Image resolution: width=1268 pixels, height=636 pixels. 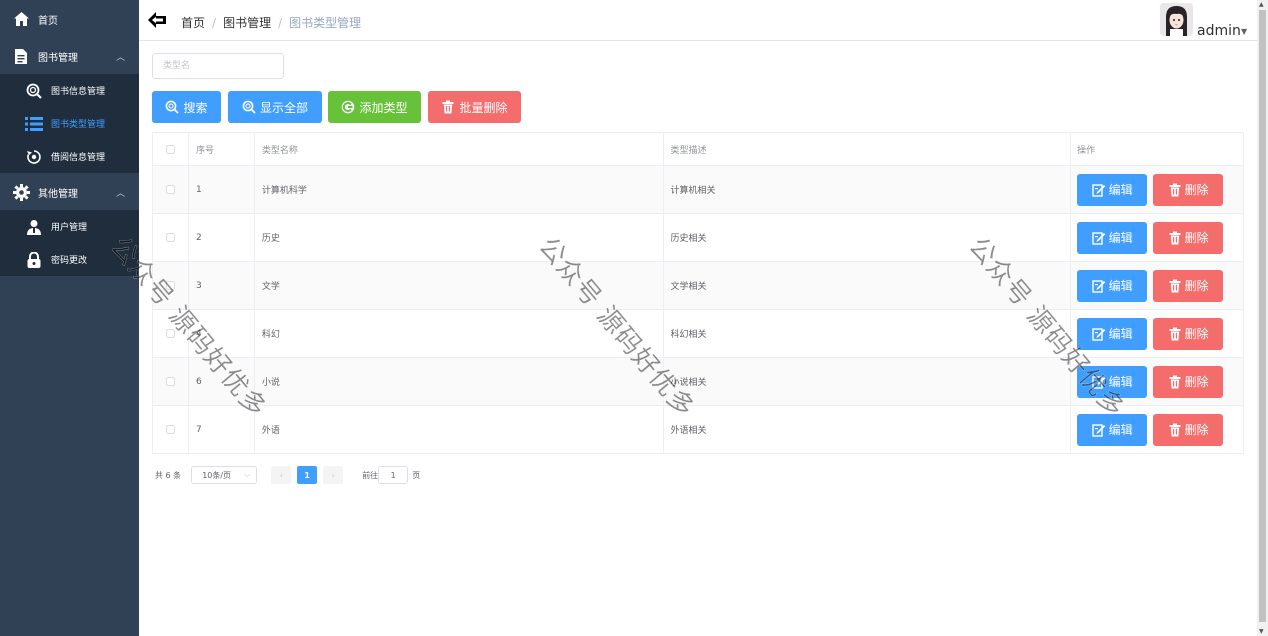 What do you see at coordinates (698, 286) in the screenshot?
I see `table-row: 3 文学 文学相关 编辑 删除` at bounding box center [698, 286].